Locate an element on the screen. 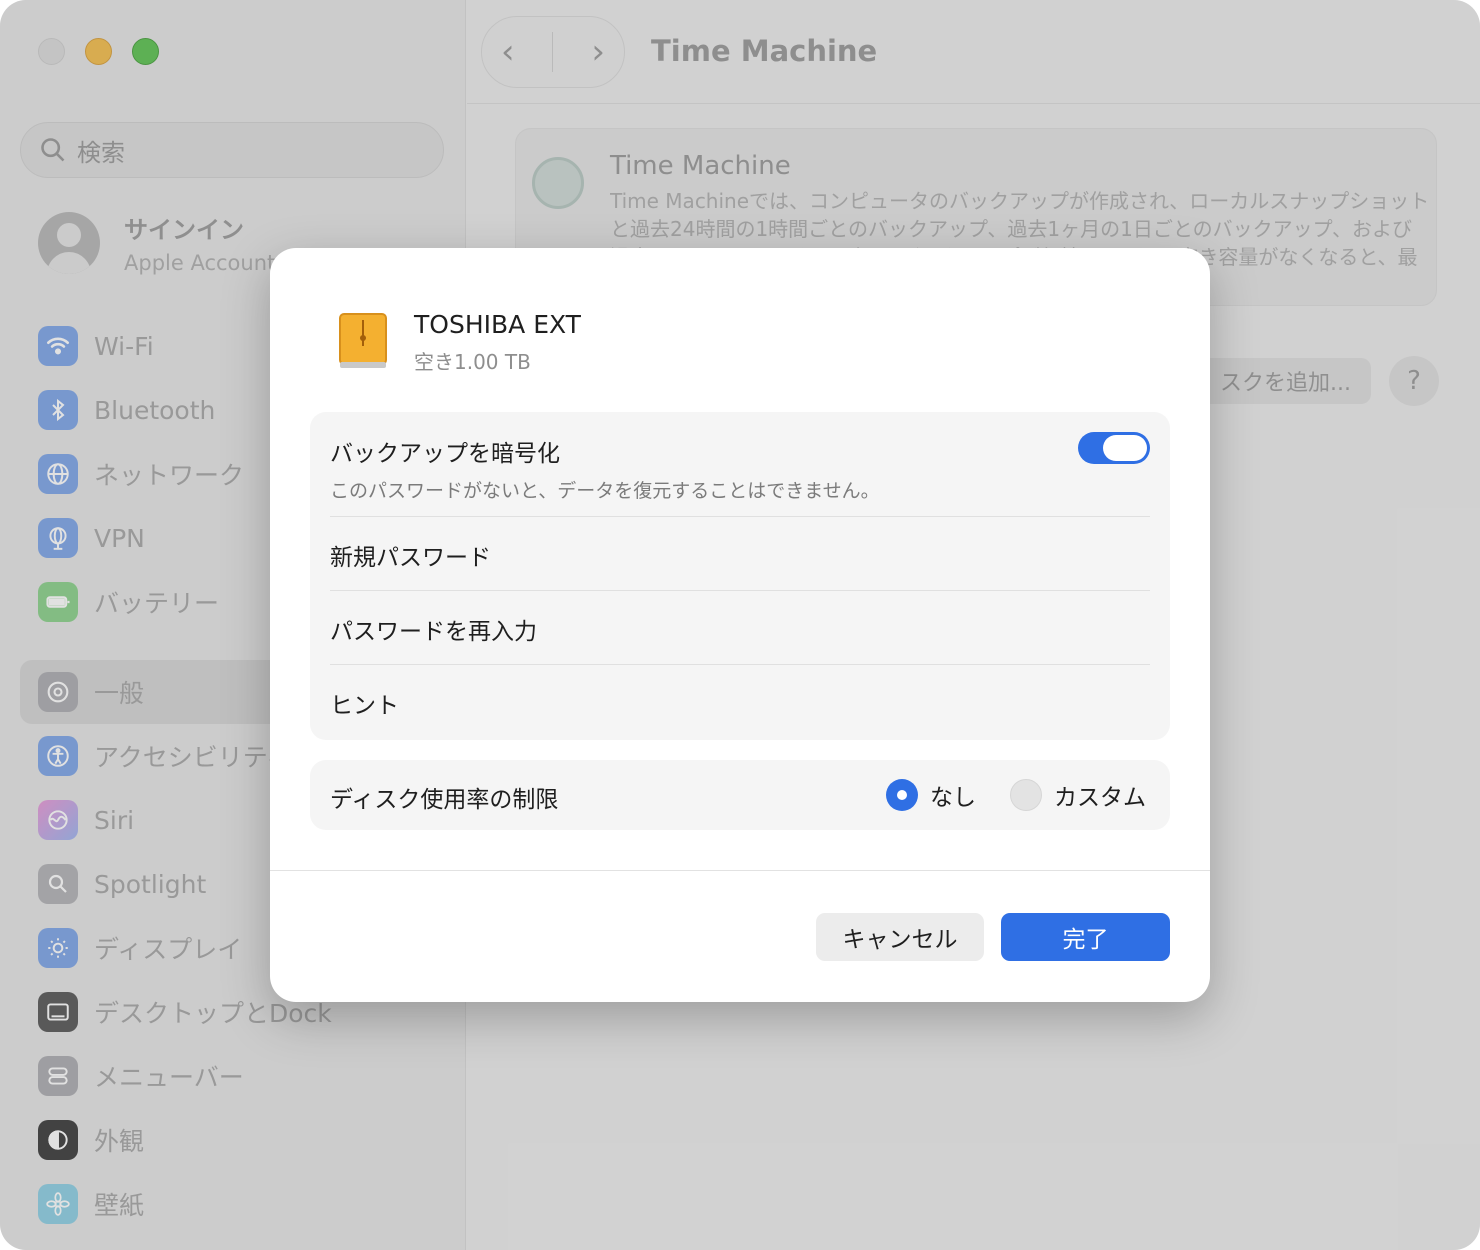  hint-label: ヒント is located at coordinates (364, 706).